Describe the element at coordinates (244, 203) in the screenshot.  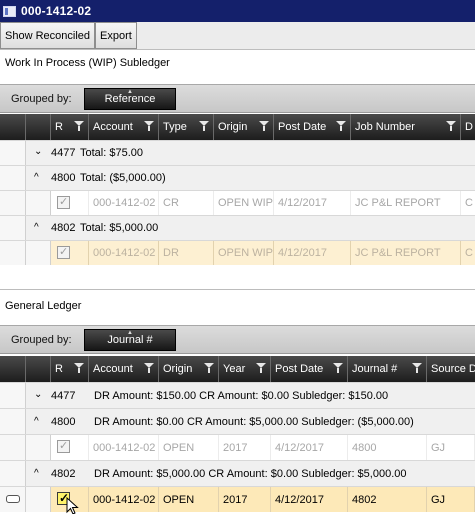
I see `cell-origin: OPEN WIP` at that location.